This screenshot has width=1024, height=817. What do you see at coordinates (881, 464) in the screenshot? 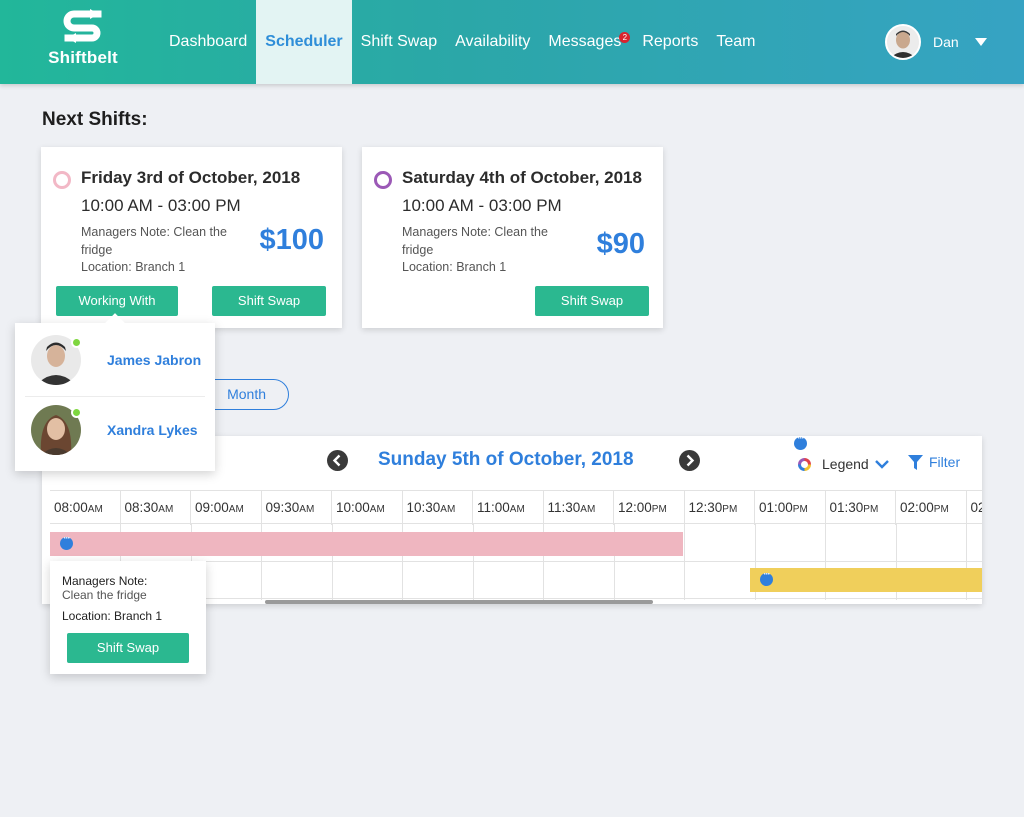
I see `chevron-down-icon` at bounding box center [881, 464].